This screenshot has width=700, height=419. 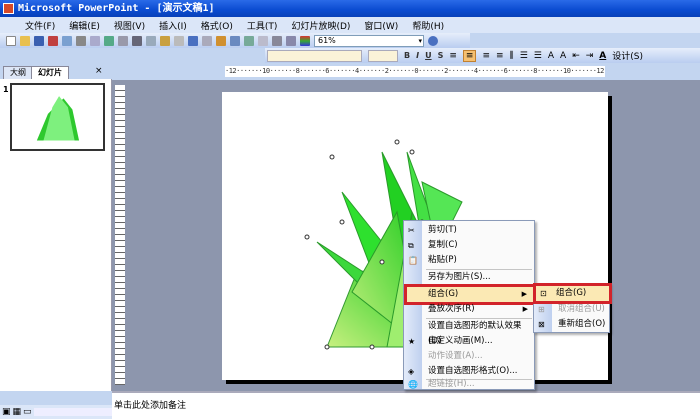 I want to click on window-title: Microsoft PowerPoint - [演示文稿1], so click(x=116, y=8).